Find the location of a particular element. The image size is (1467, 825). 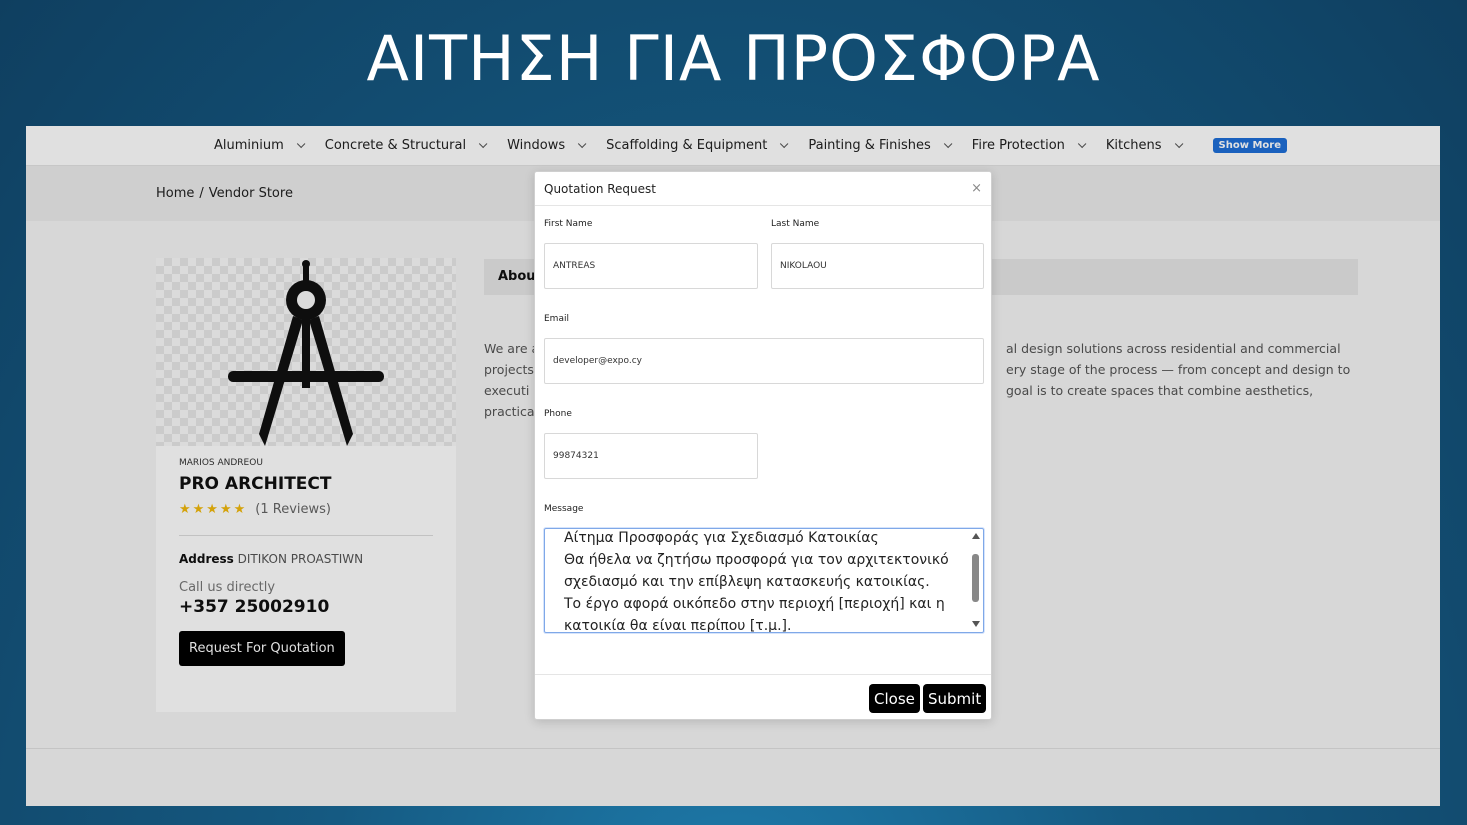

submit-button: Submit is located at coordinates (955, 698).